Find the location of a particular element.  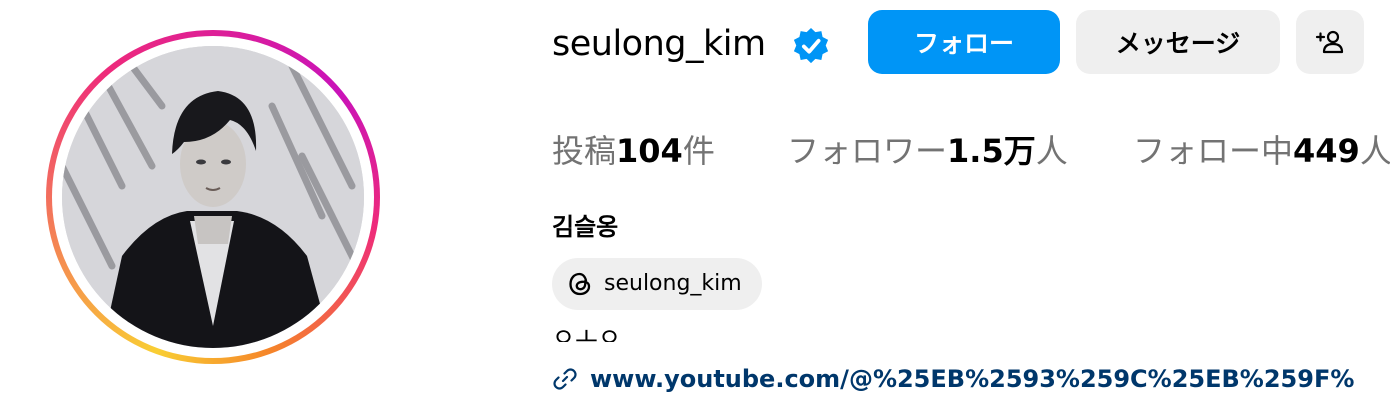

profile-stats: 投稿104件 フォロワー1.5万人 フォロー中449人 is located at coordinates (695, 153).